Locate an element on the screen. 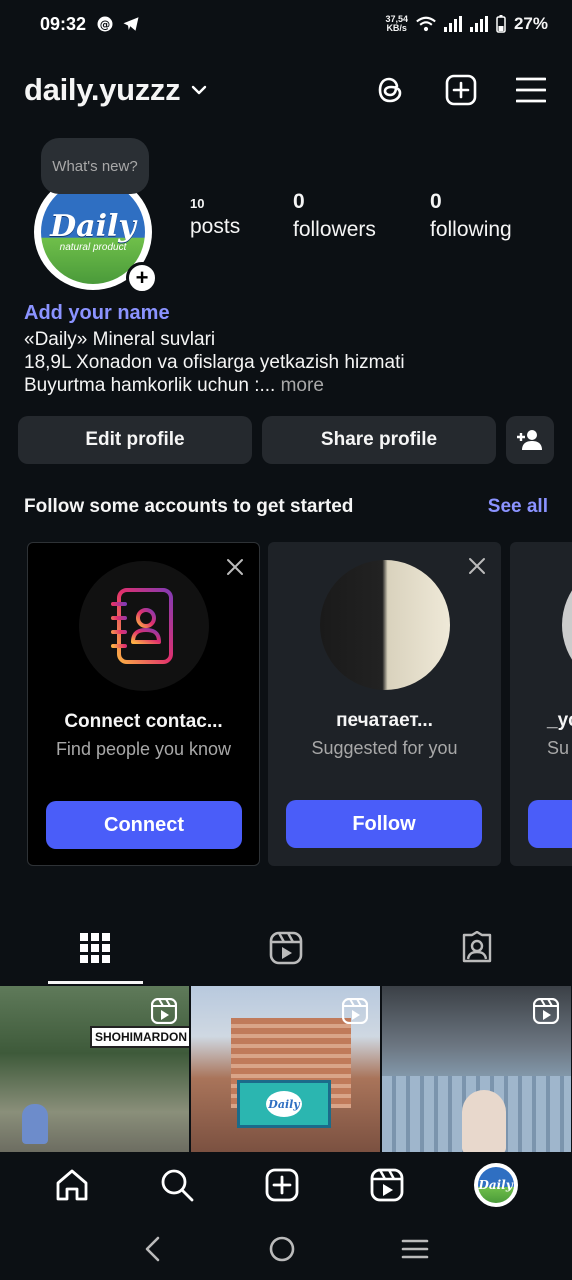 The width and height of the screenshot is (572, 1280). note-bubble: What's new? is located at coordinates (95, 166).